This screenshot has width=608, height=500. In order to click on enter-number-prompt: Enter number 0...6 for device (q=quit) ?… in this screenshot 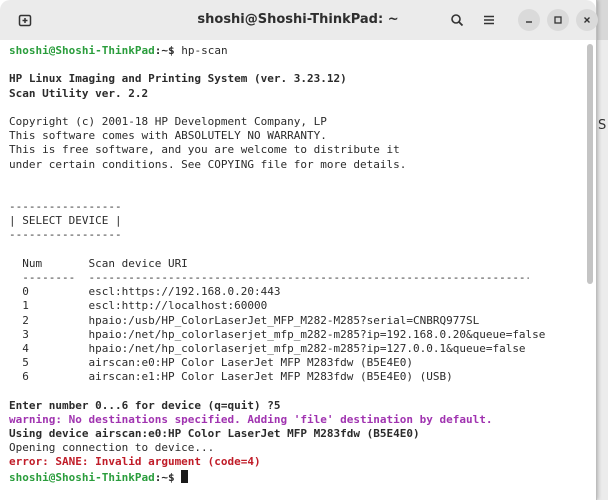, I will do `click(145, 405)`.